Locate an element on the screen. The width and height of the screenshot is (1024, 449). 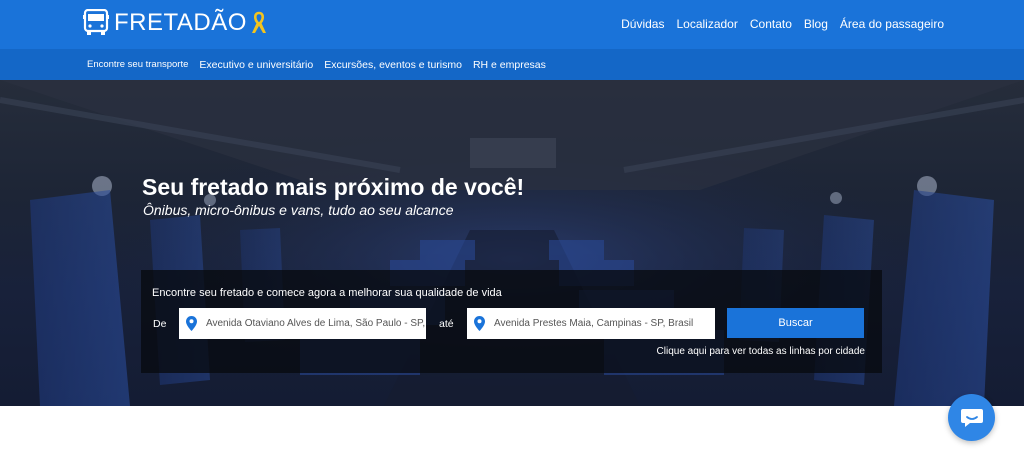
destination-input is located at coordinates (604, 323).